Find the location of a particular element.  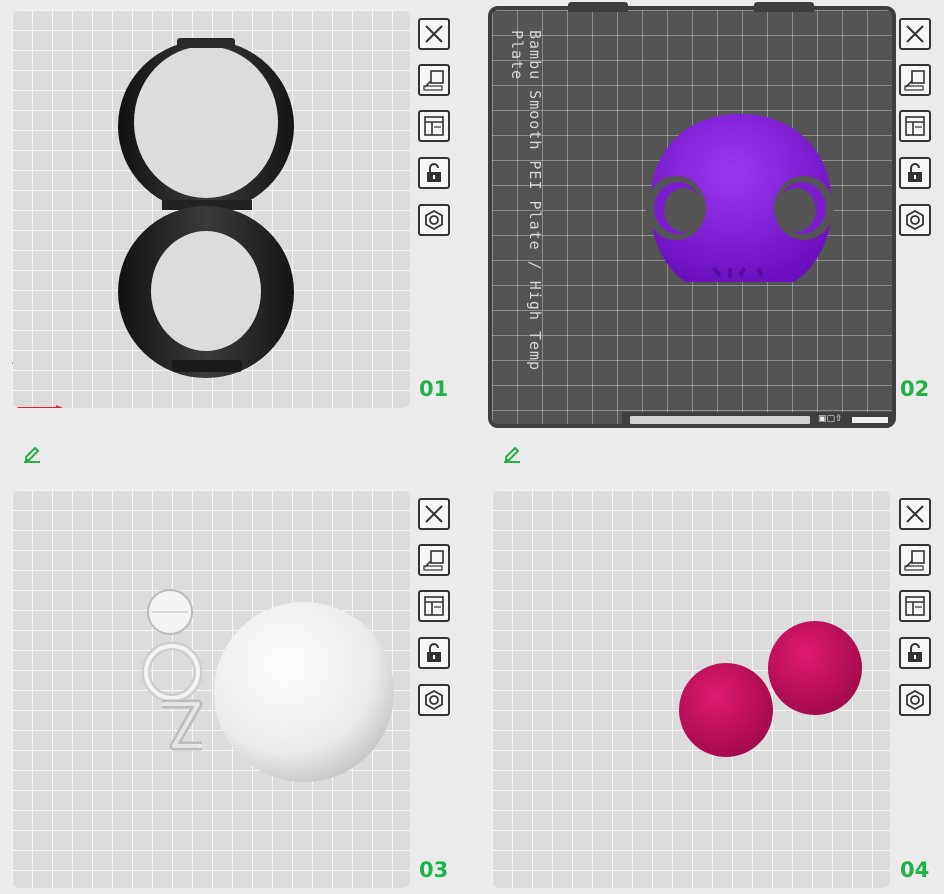

skull-model is located at coordinates (740, 198).